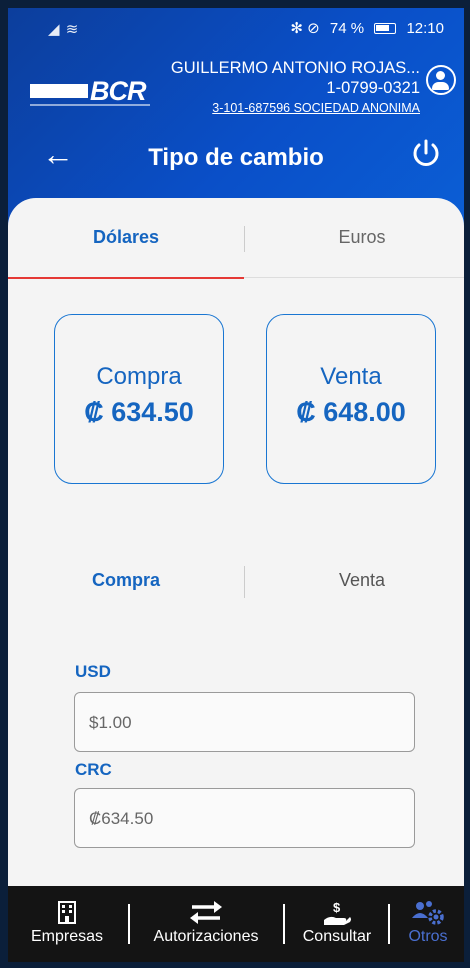 The width and height of the screenshot is (470, 968). I want to click on account-icon, so click(441, 80).